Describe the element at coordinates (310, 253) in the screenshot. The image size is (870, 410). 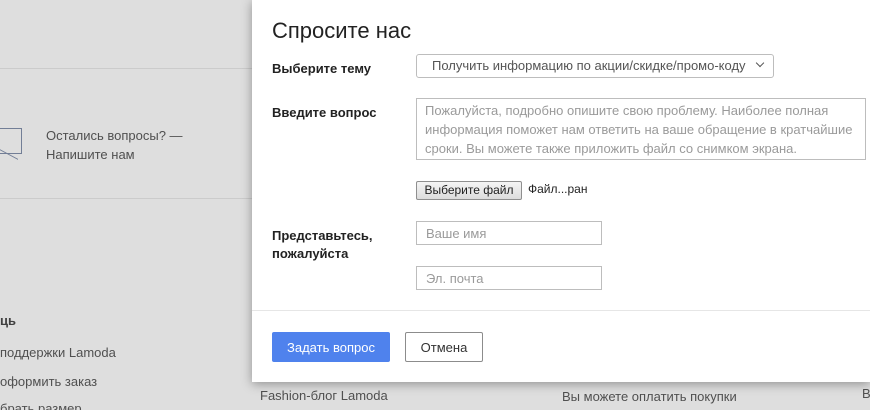
I see `intro-label-line2: пожалуйста` at that location.